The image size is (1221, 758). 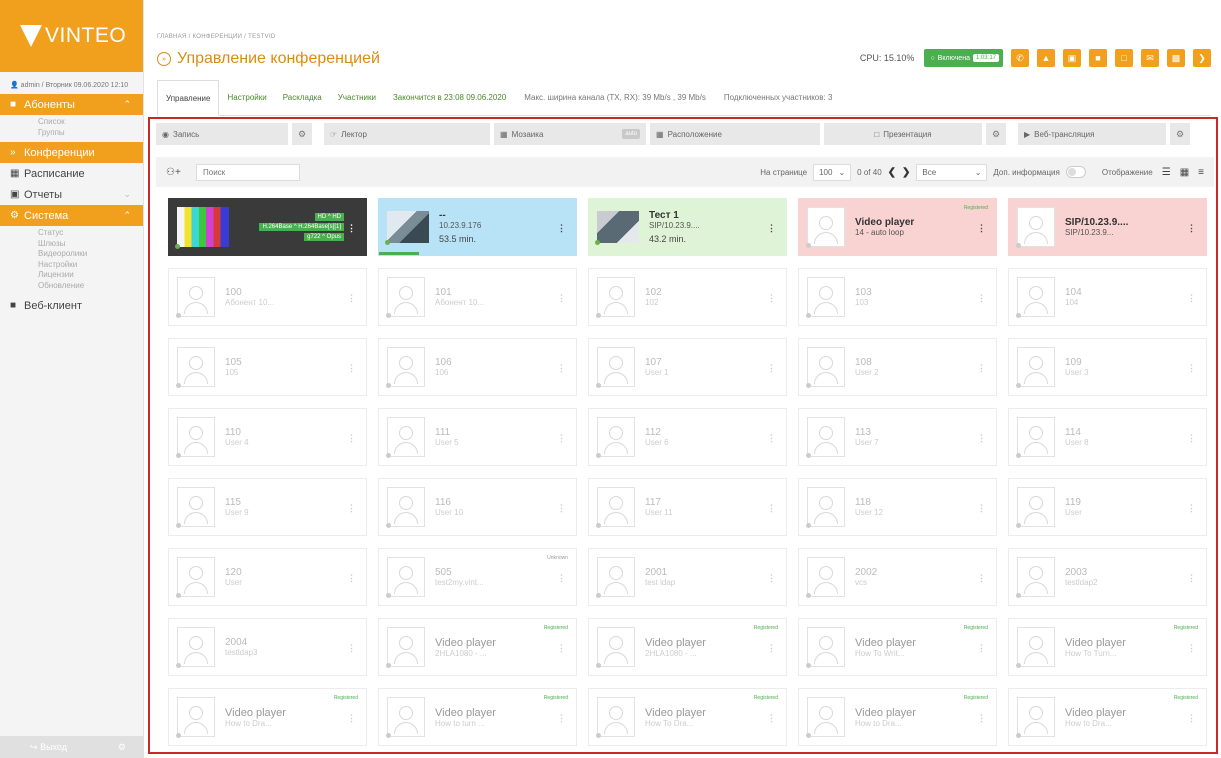 I want to click on gear-icon: ⚙, so click(x=122, y=747).